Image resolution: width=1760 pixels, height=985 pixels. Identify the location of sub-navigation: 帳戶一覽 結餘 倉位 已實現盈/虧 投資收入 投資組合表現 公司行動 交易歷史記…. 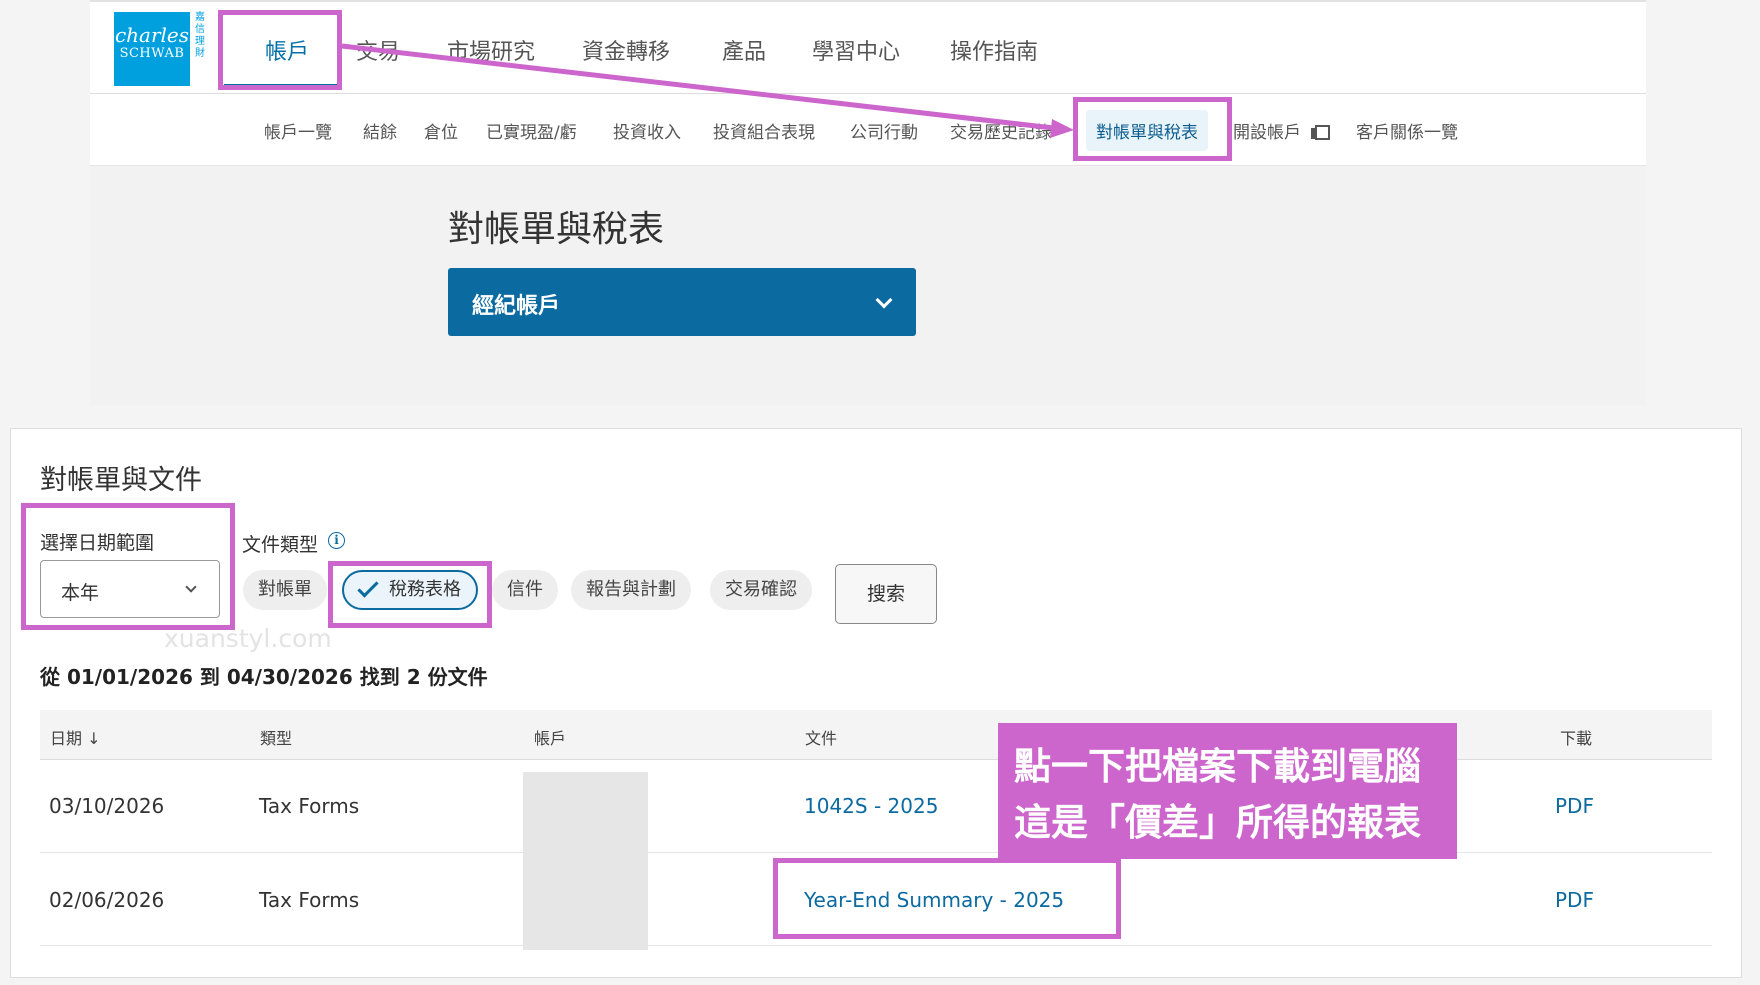
(868, 130).